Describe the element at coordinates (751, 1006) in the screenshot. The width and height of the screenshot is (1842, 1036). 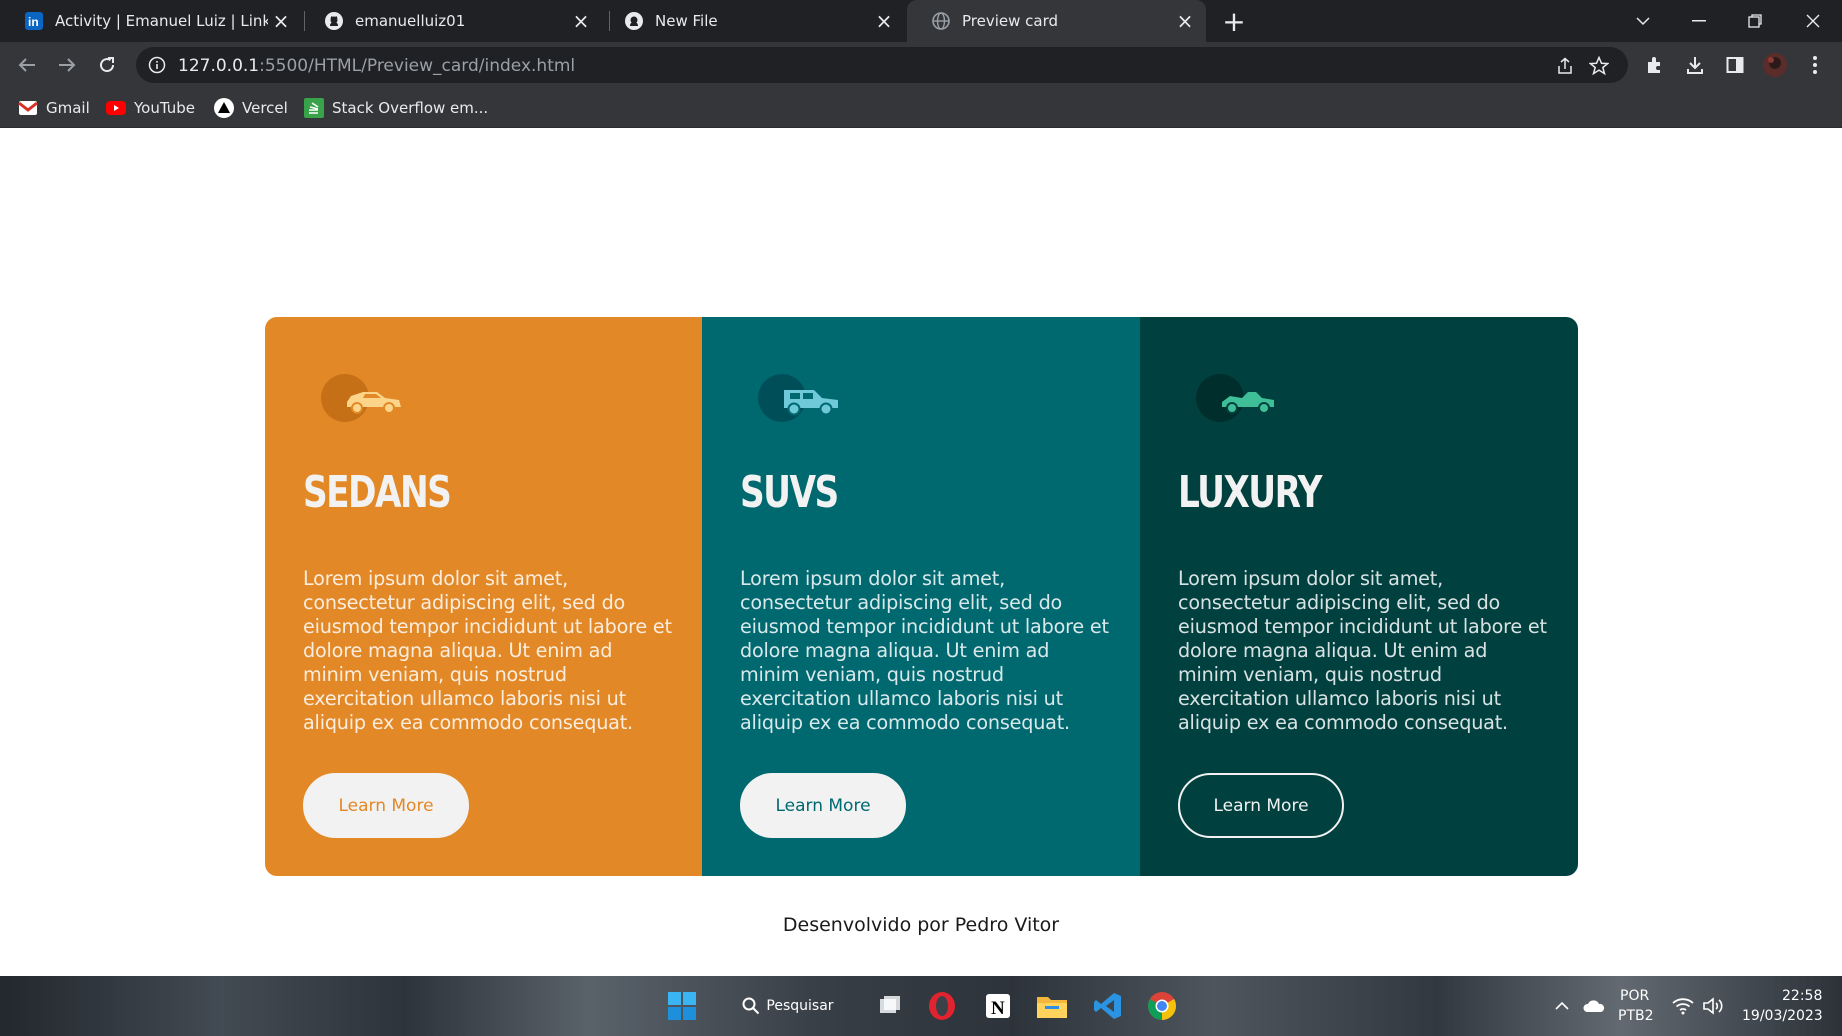
I see `search-icon` at that location.